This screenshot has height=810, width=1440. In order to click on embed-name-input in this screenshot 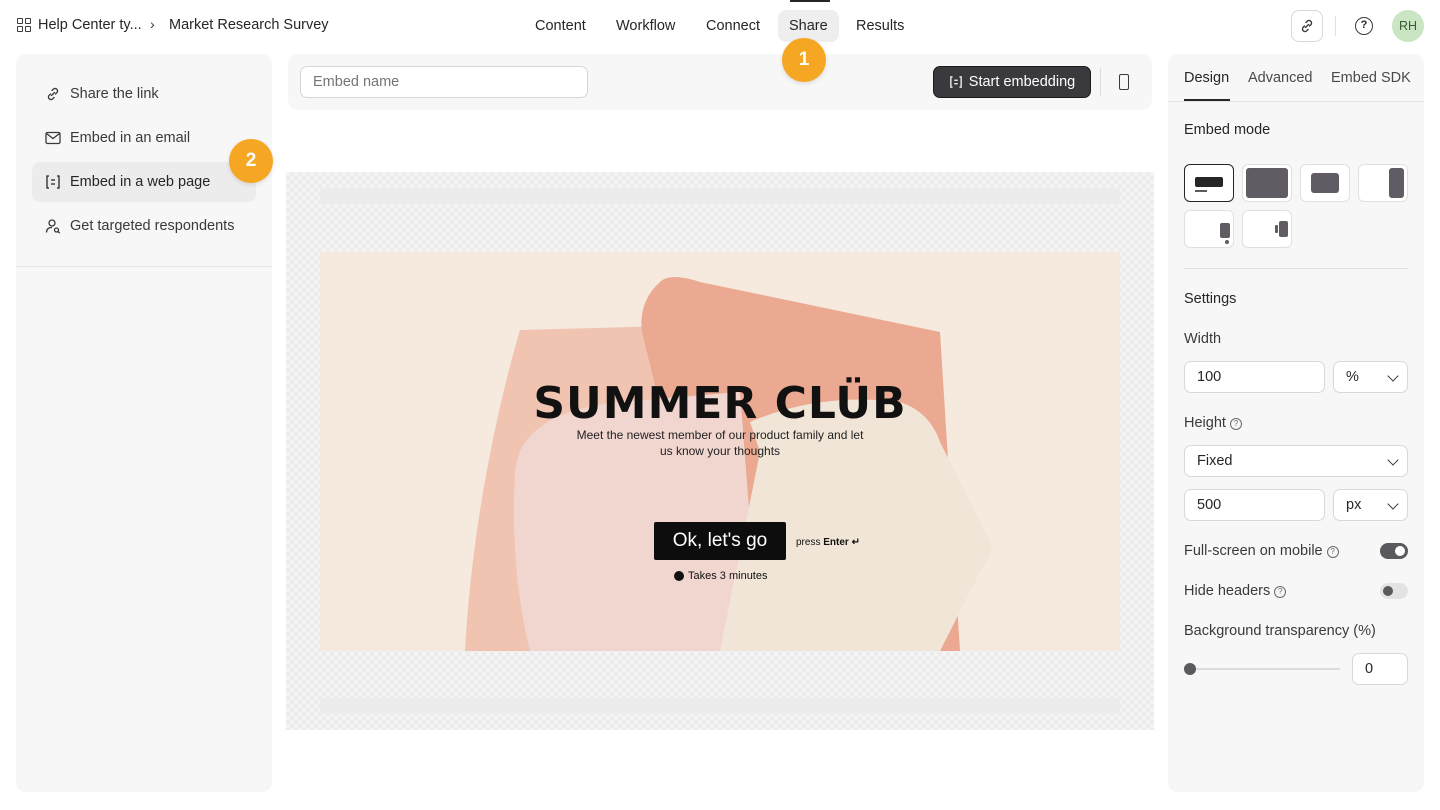, I will do `click(444, 82)`.